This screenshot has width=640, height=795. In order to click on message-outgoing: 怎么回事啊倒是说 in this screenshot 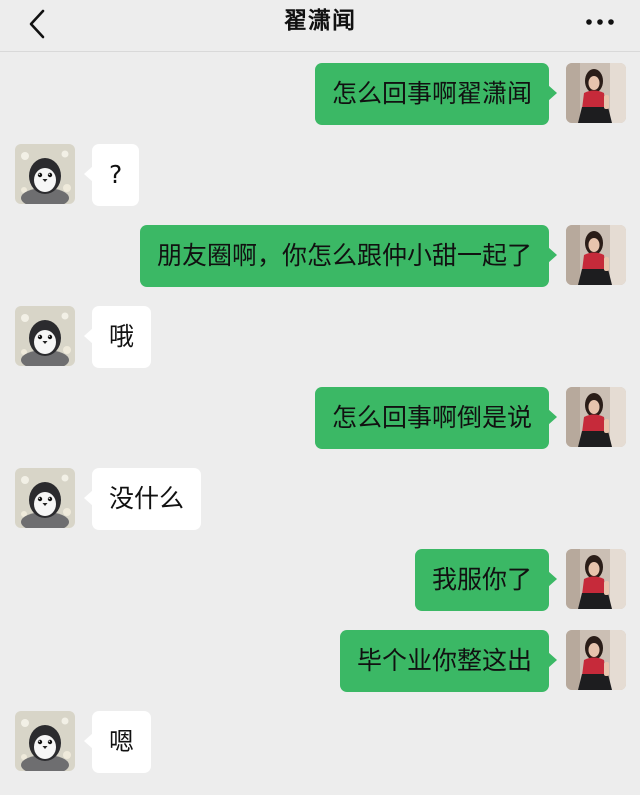, I will do `click(320, 418)`.